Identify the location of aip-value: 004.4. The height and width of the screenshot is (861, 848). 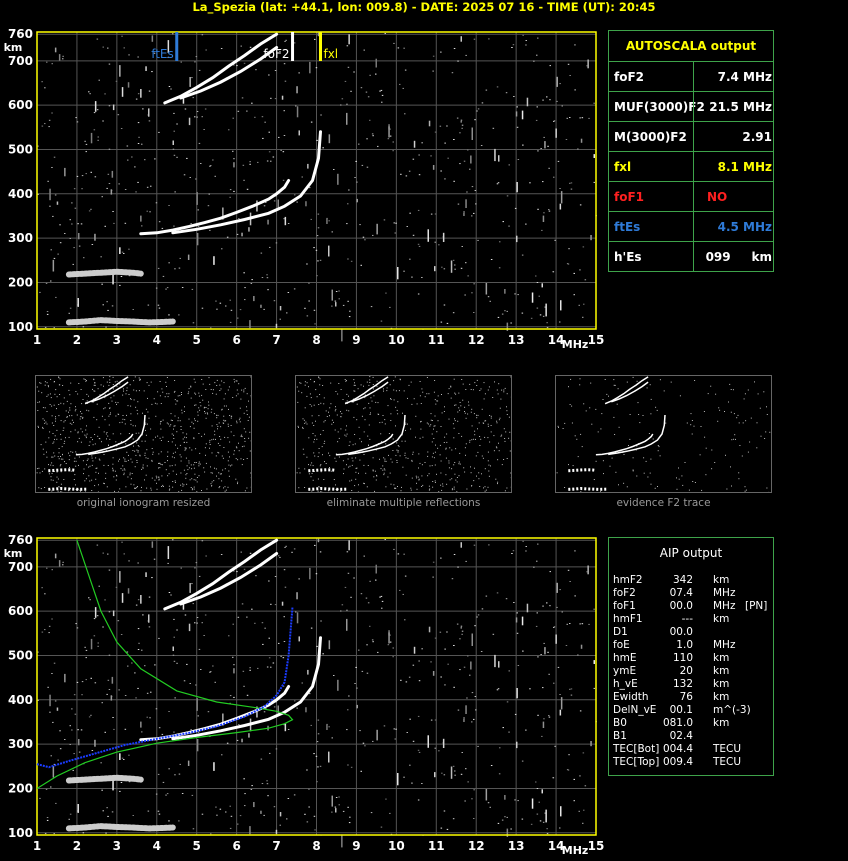
(677, 749).